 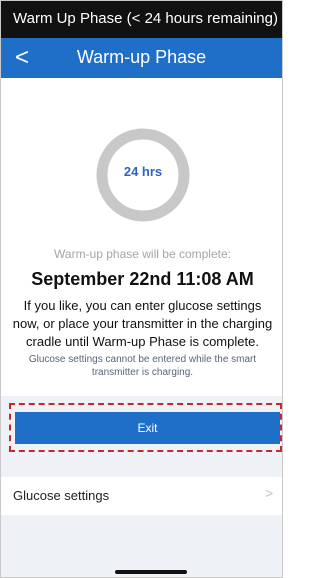 What do you see at coordinates (145, 18) in the screenshot?
I see `status-text: Warm Up Phase (< 24 hours remaining)` at bounding box center [145, 18].